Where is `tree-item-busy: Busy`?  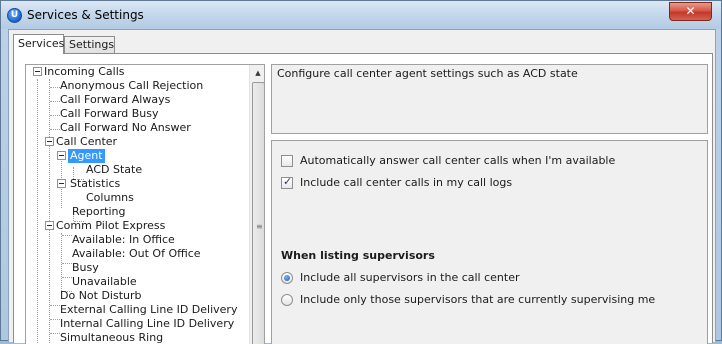
tree-item-busy: Busy is located at coordinates (85, 268).